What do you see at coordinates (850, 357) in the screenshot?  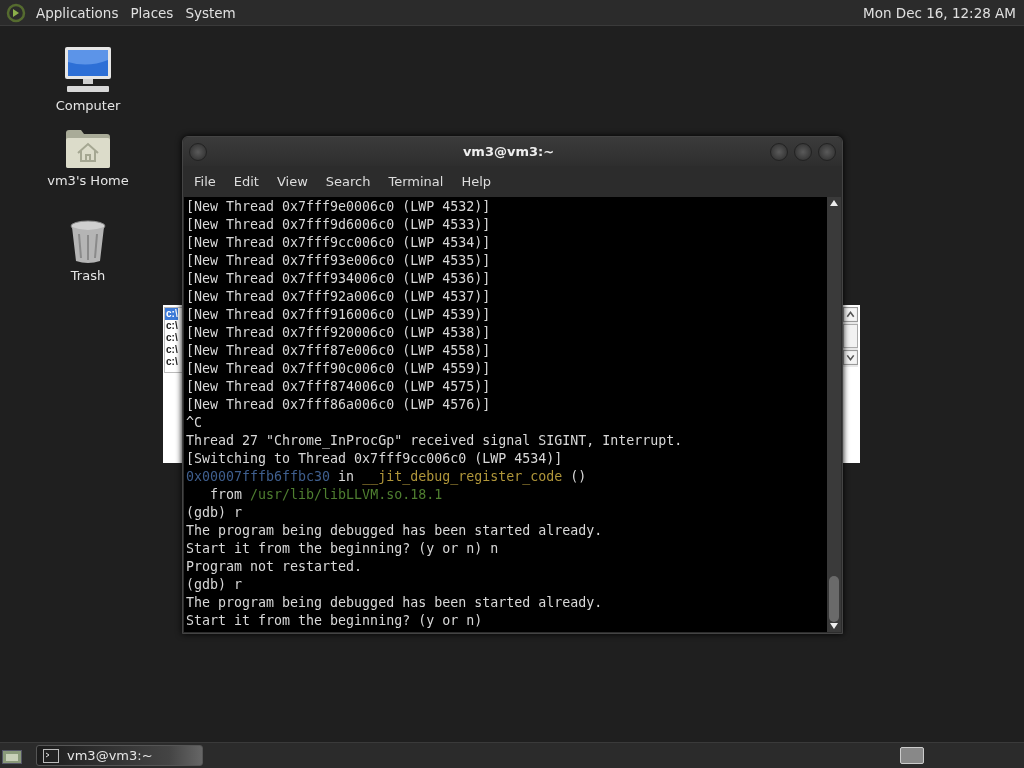 I see `scroll-down-icon` at bounding box center [850, 357].